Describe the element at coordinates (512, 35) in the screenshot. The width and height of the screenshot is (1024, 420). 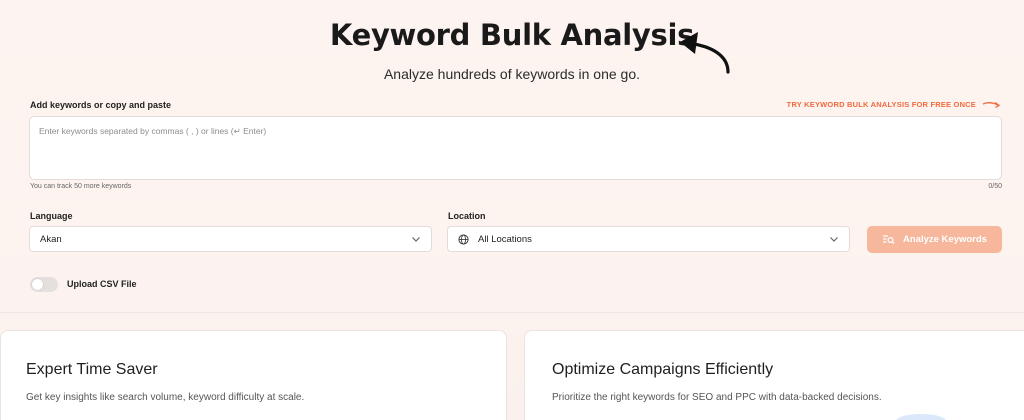
I see `page-title: Keyword Bulk Analysis` at that location.